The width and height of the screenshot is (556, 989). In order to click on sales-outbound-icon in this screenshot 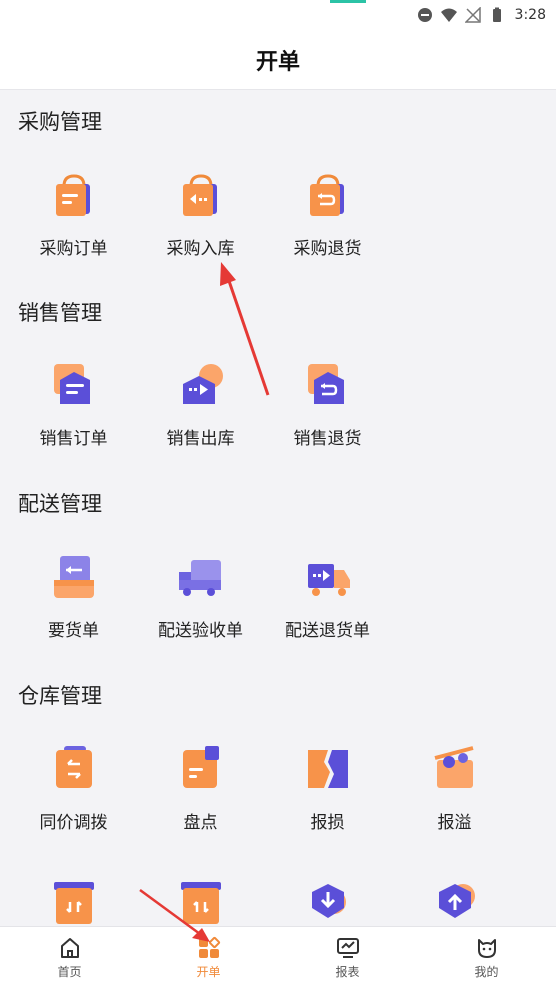, I will do `click(202, 384)`.